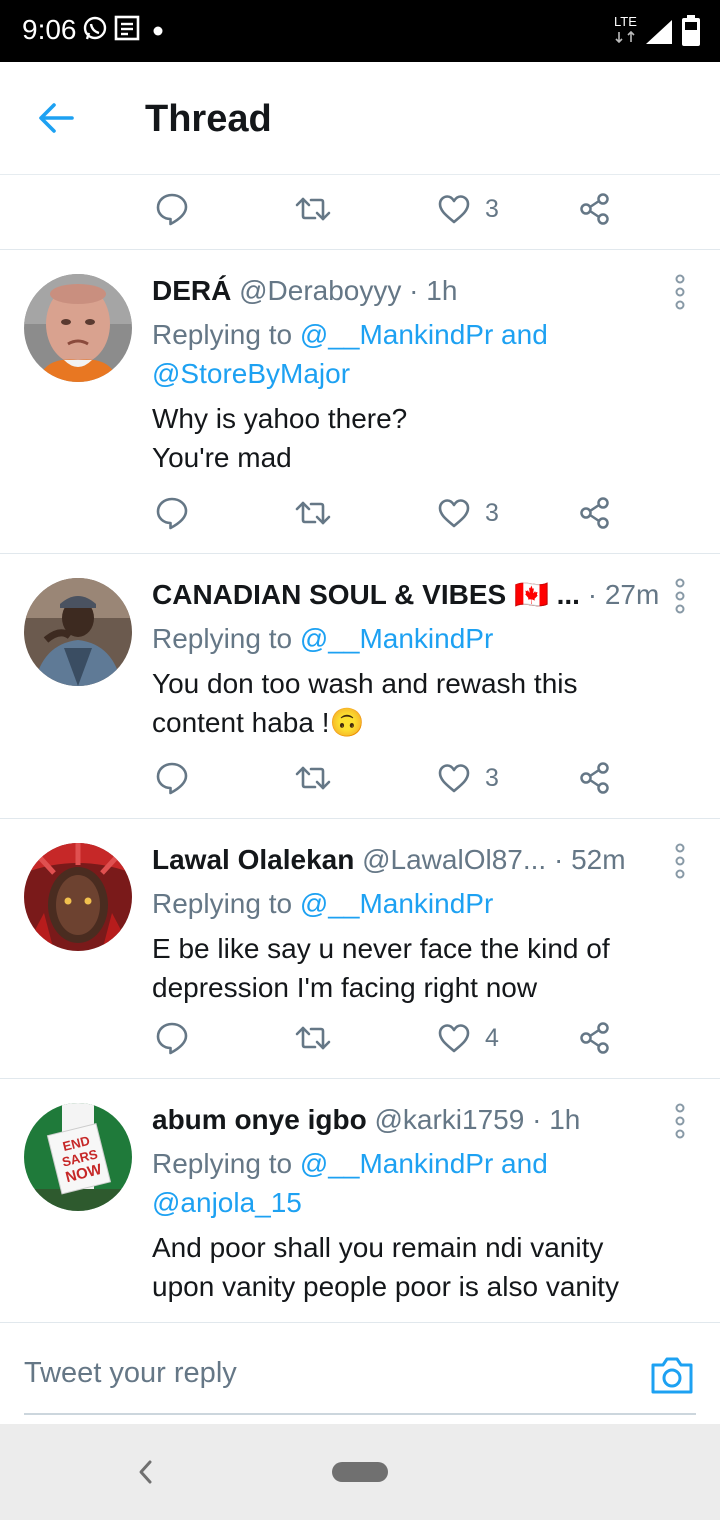 This screenshot has width=720, height=1520. What do you see at coordinates (385, 1286) in the screenshot?
I see `tweet-text-line: upon vanity people poor is also vanity` at bounding box center [385, 1286].